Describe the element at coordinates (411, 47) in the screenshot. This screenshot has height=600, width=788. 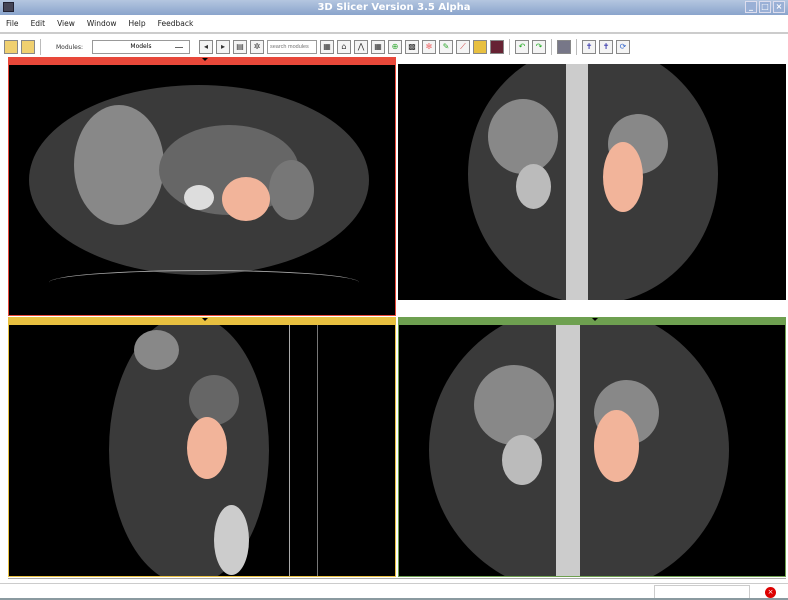
I see `grid-icon: ▩` at that location.